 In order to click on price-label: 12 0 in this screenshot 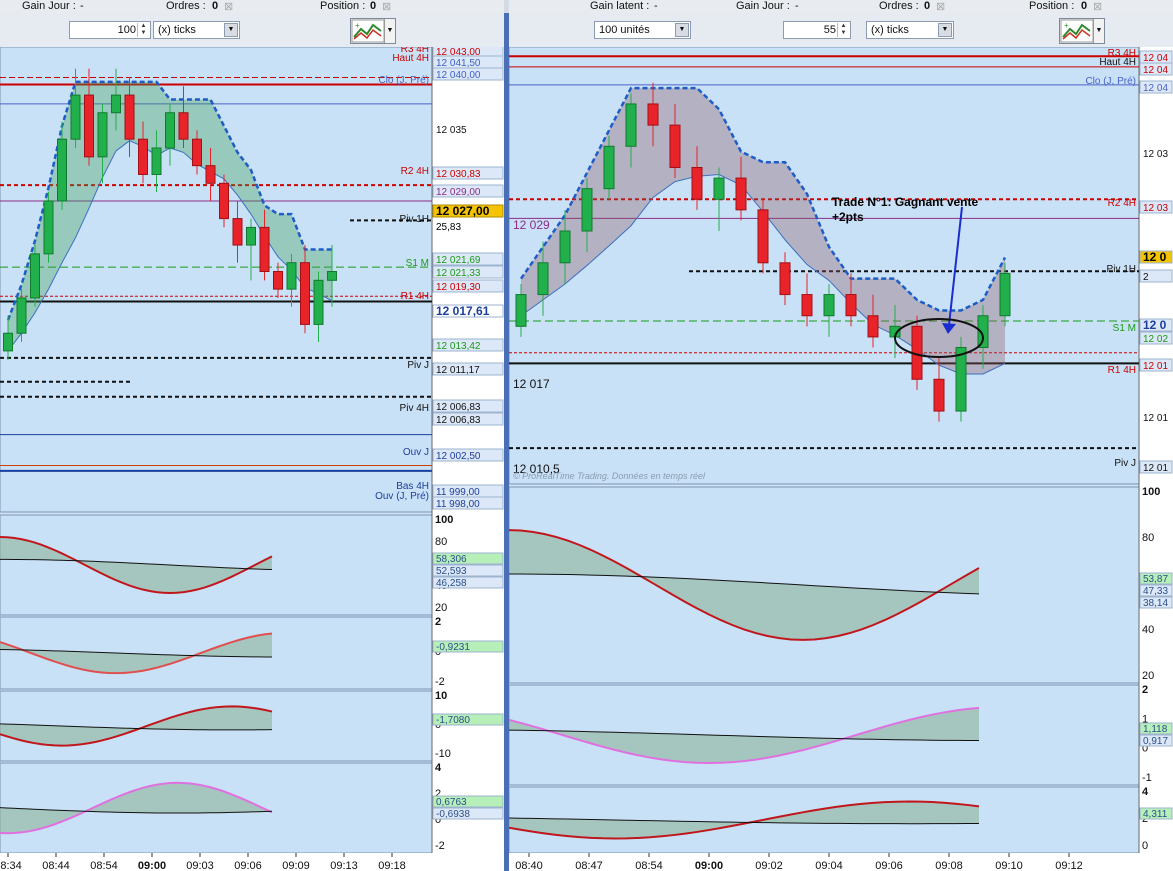, I will do `click(1155, 325)`.